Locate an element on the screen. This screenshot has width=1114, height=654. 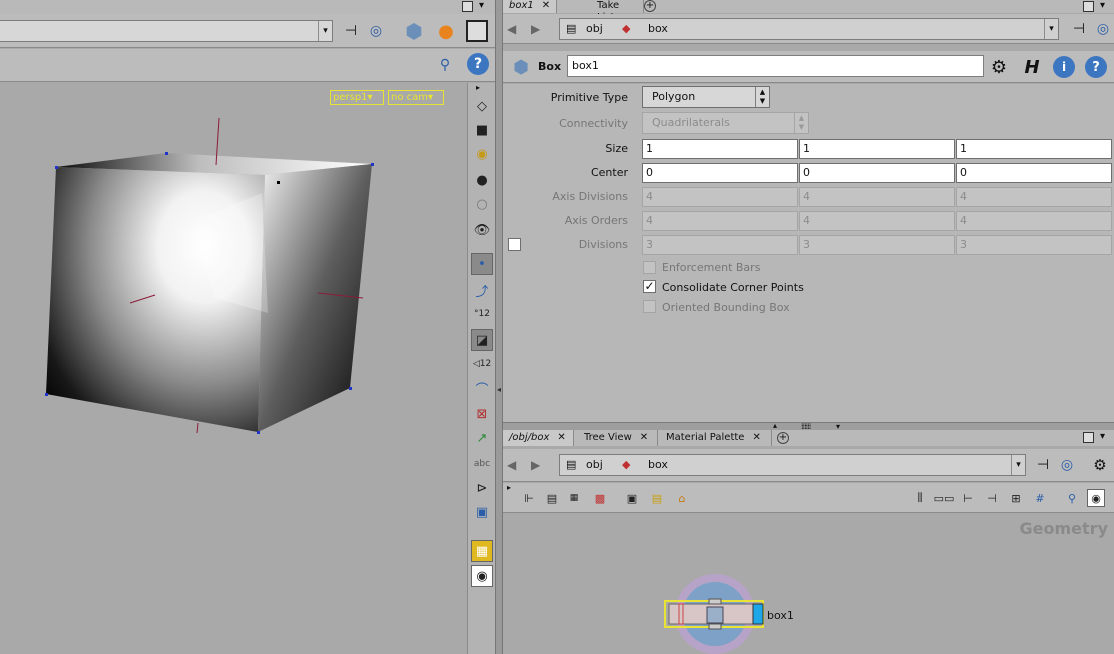
size-z-field: 1 is located at coordinates (1034, 149).